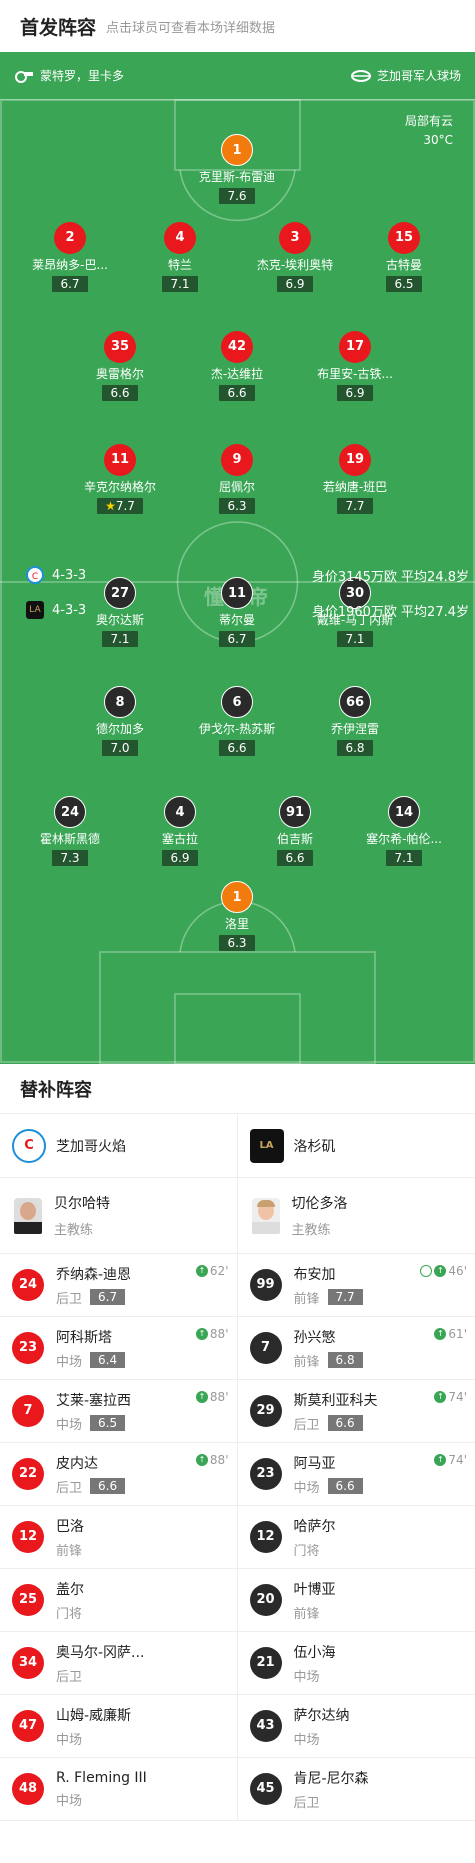  Describe the element at coordinates (390, 577) in the screenshot. I see `home-summary: 身价3145万欧 平均24.8岁` at that location.